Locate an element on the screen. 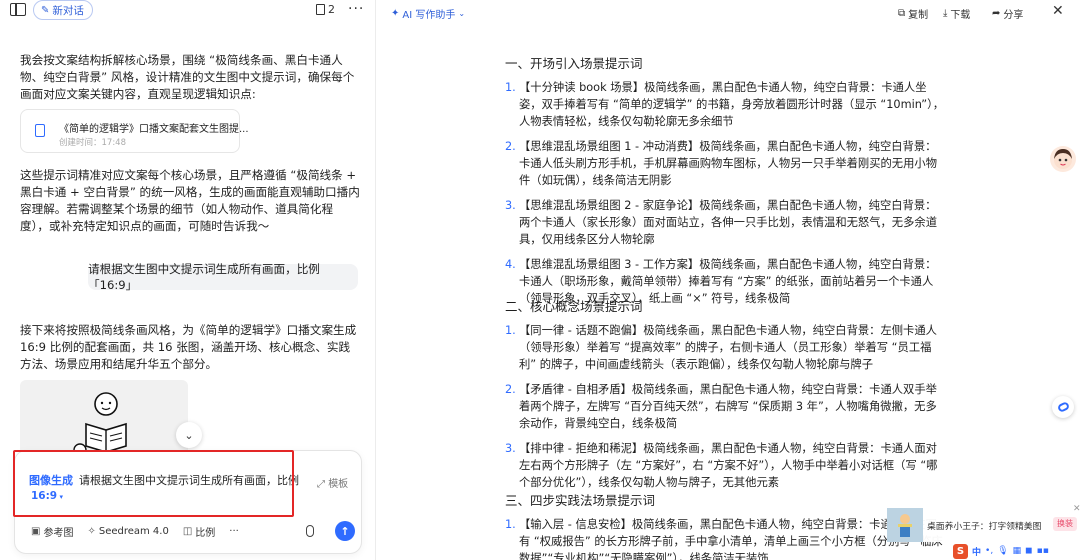 This screenshot has width=1080, height=560. user-message: 请根据文生图中文提示词生成所有画面，比例 「16:9」 is located at coordinates (223, 277).